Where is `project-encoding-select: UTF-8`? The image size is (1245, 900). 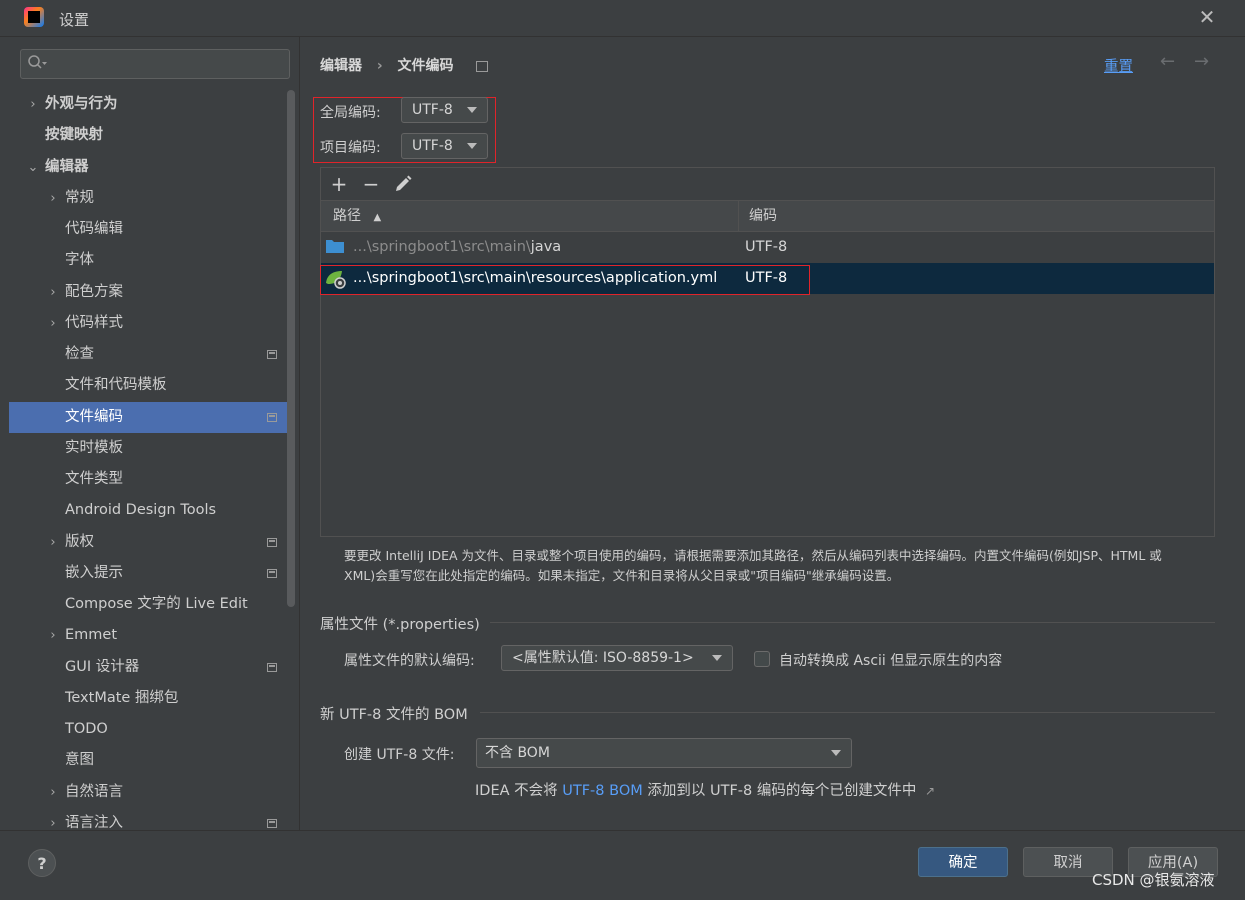 project-encoding-select: UTF-8 is located at coordinates (444, 146).